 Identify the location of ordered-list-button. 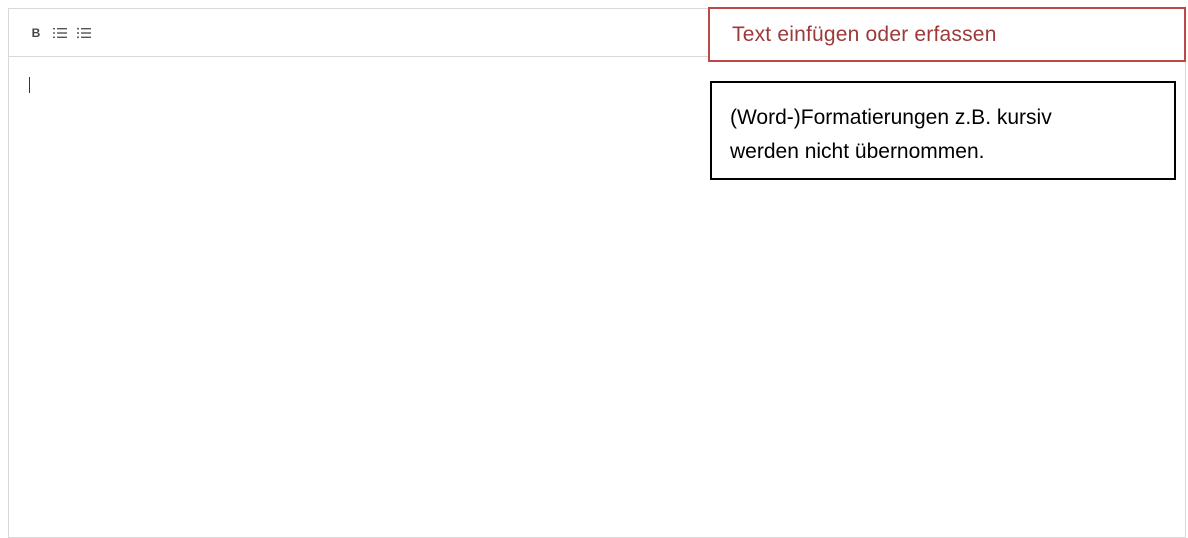
(60, 33).